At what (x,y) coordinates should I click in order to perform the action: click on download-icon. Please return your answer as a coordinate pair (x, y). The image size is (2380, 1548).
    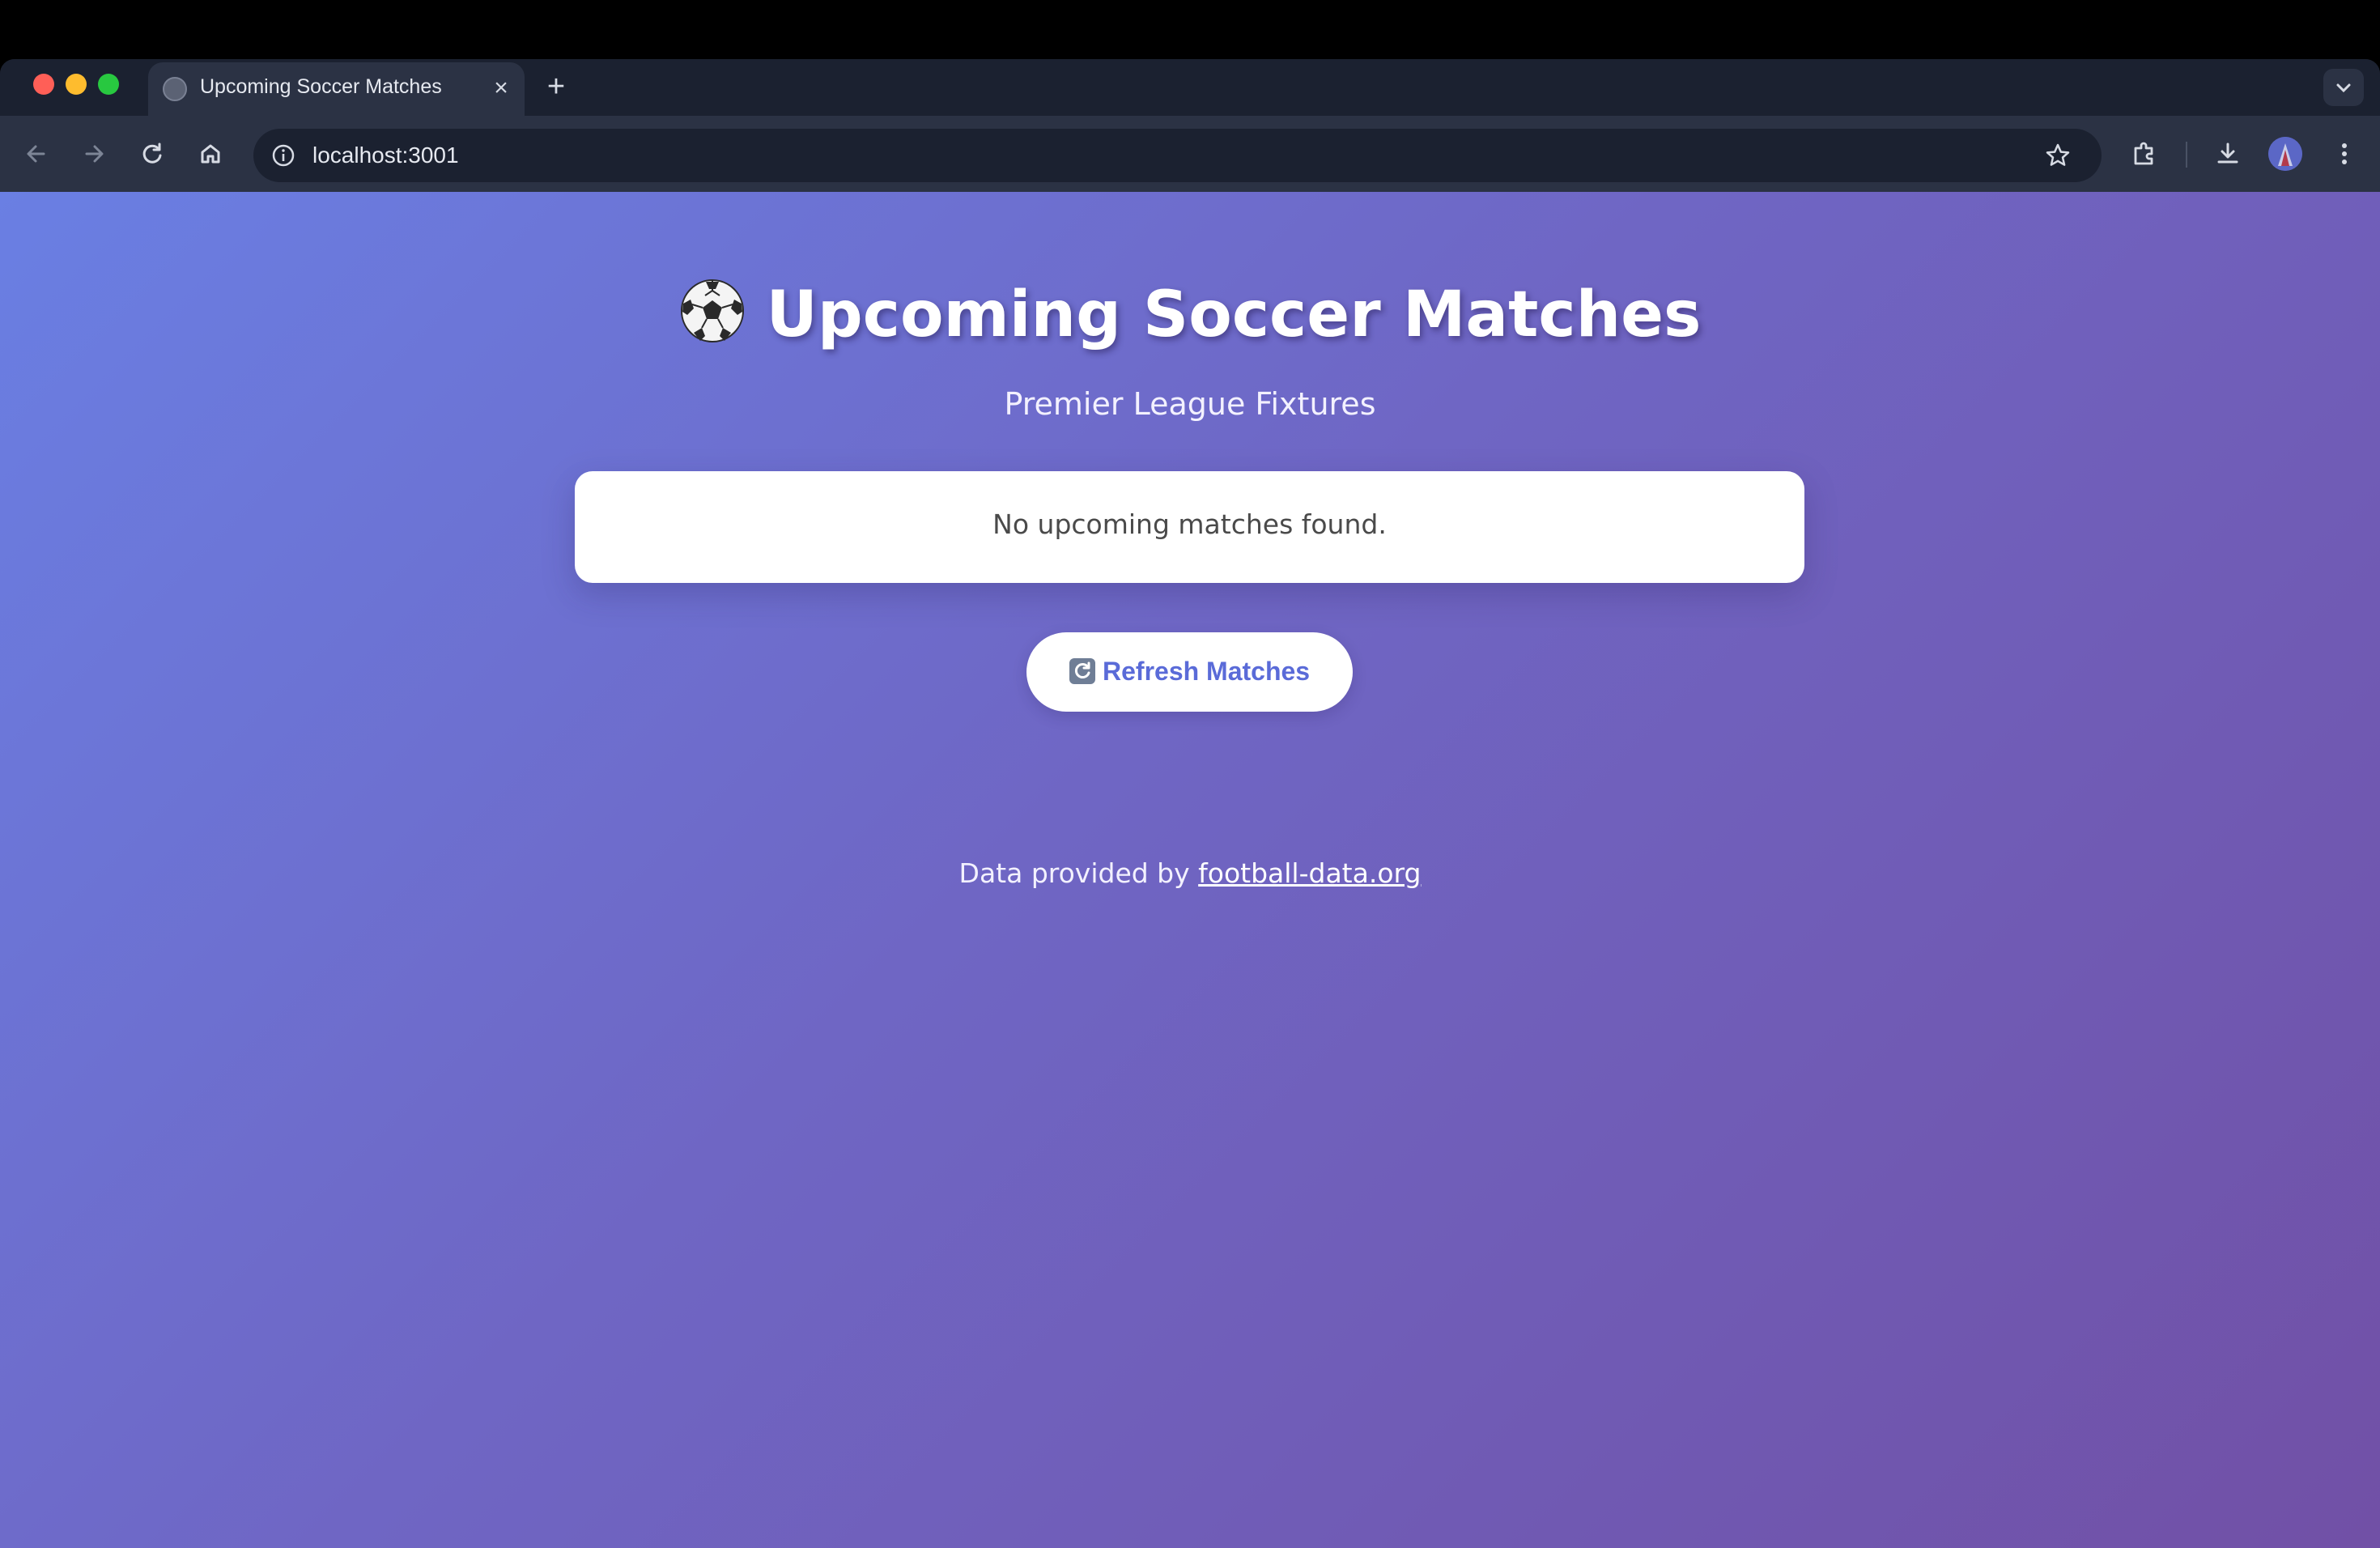
    Looking at the image, I should click on (2228, 154).